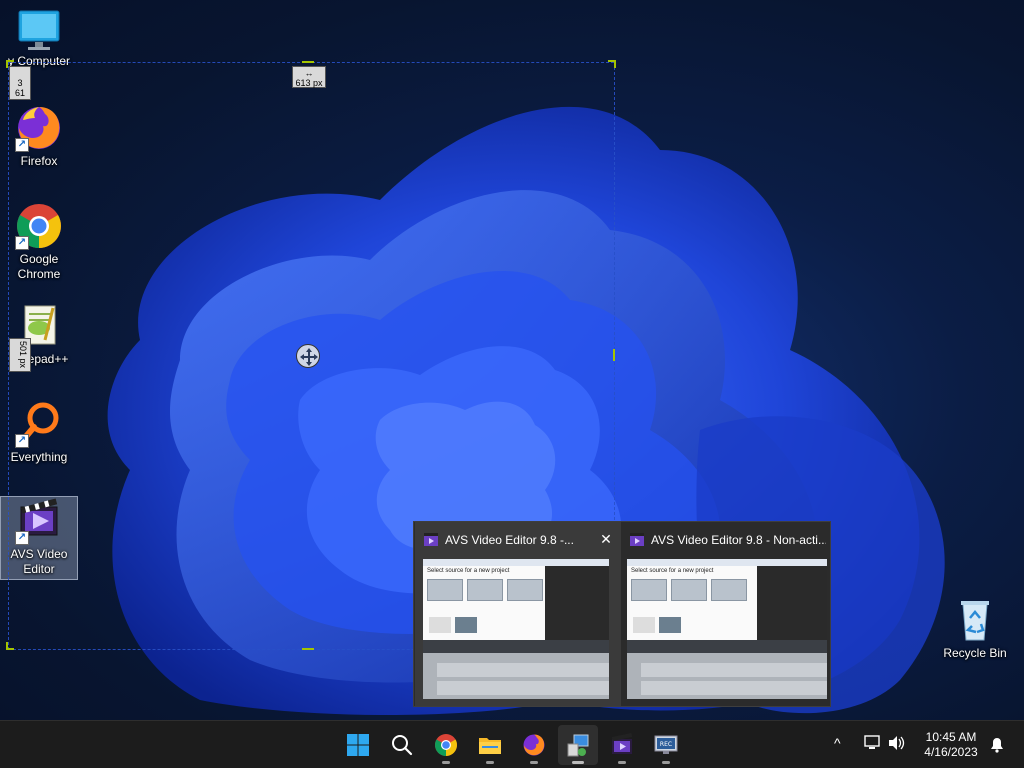  Describe the element at coordinates (20, 83) in the screenshot. I see `height-size-label-top: 3 61` at that location.